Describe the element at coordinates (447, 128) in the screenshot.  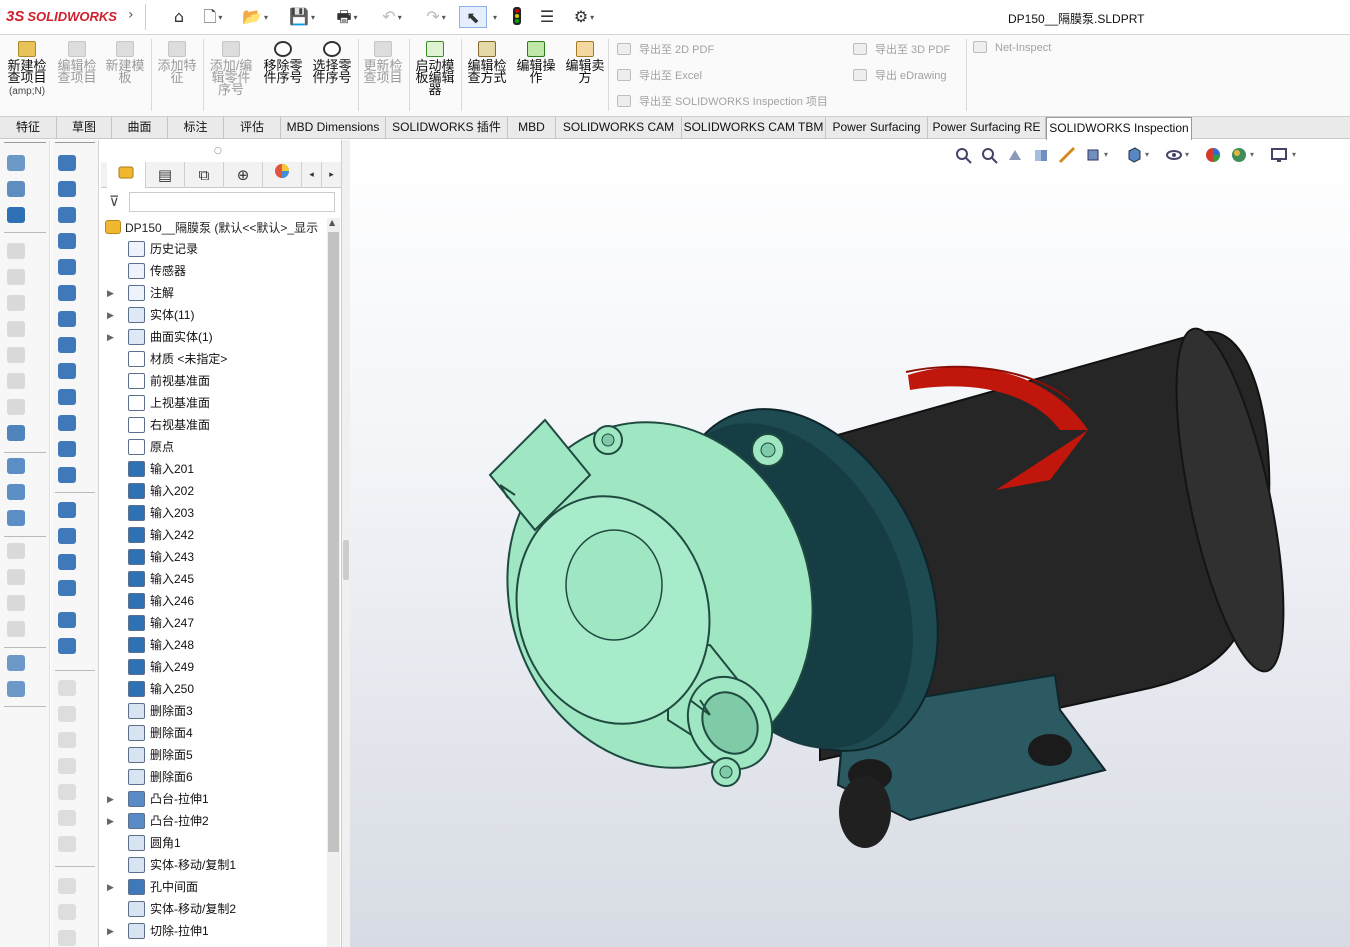
I see `tab-solidworks-addins: SOLIDWORKS 插件` at that location.